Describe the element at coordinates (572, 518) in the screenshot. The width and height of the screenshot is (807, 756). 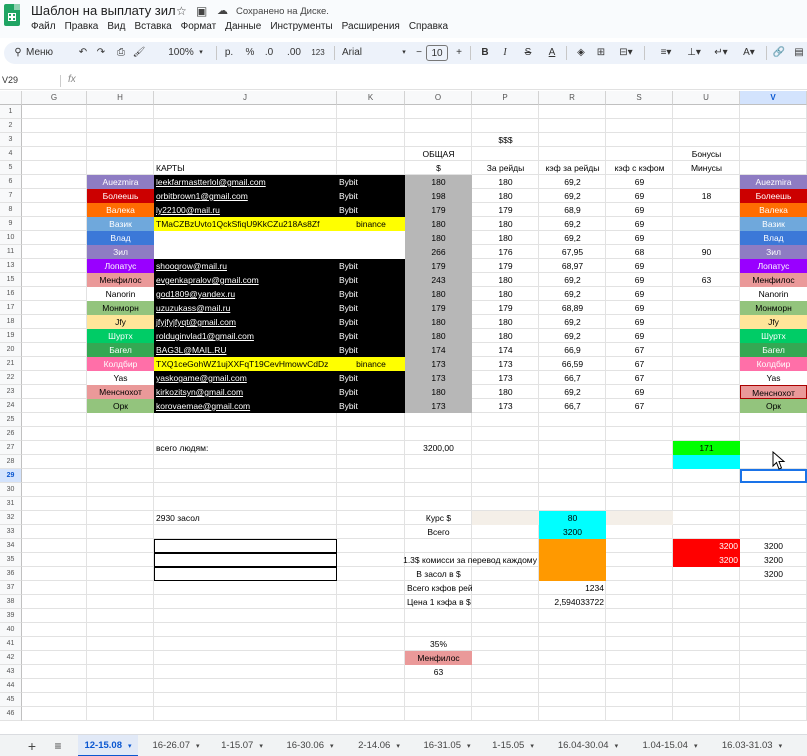
I see `rate-value: 80` at that location.